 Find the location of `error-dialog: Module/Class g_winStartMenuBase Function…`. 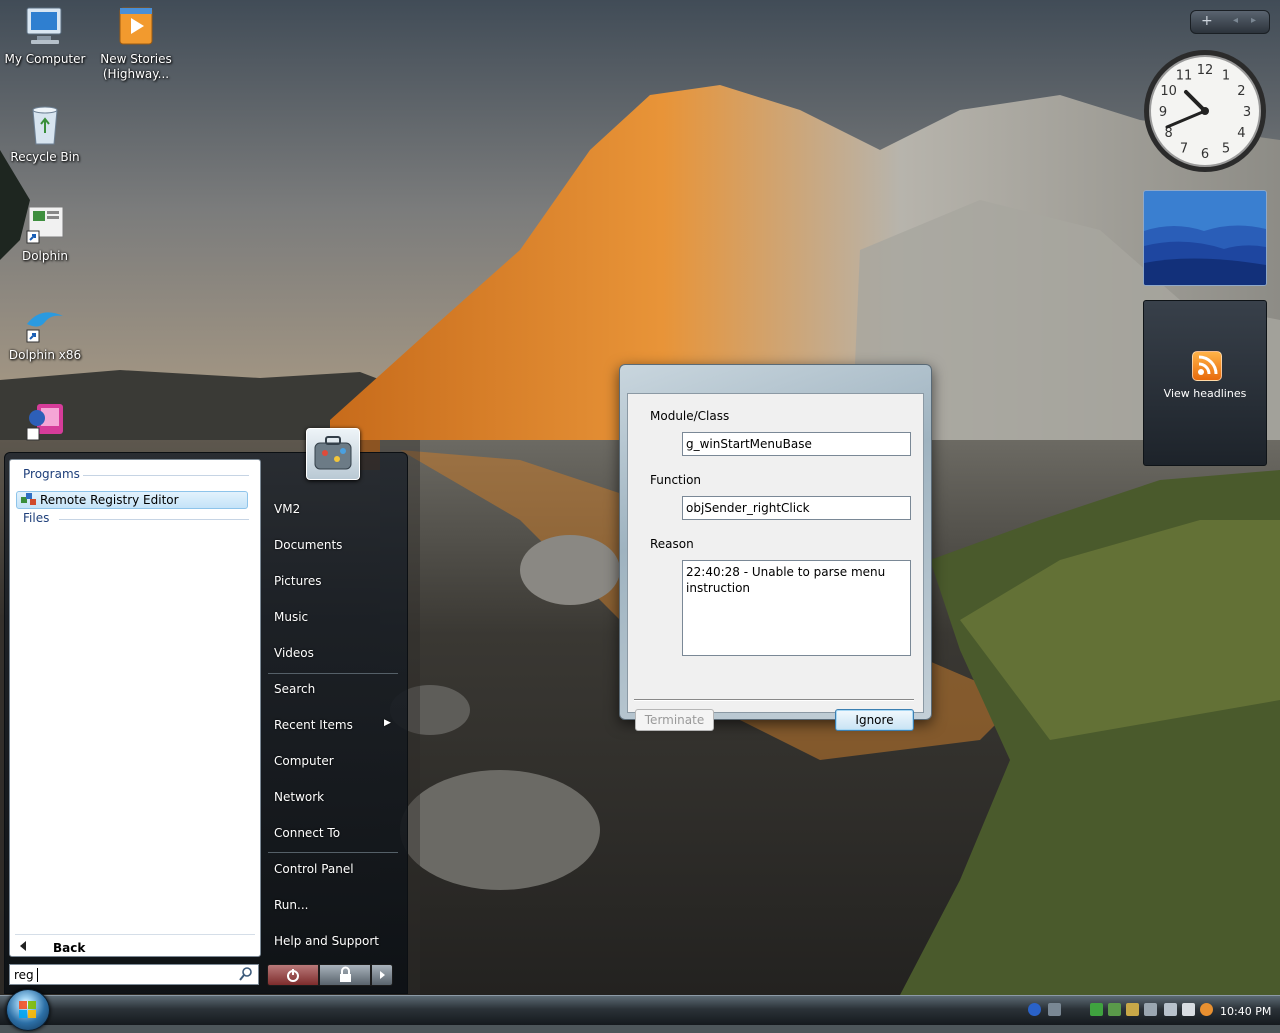

error-dialog: Module/Class g_winStartMenuBase Function… is located at coordinates (775, 547).